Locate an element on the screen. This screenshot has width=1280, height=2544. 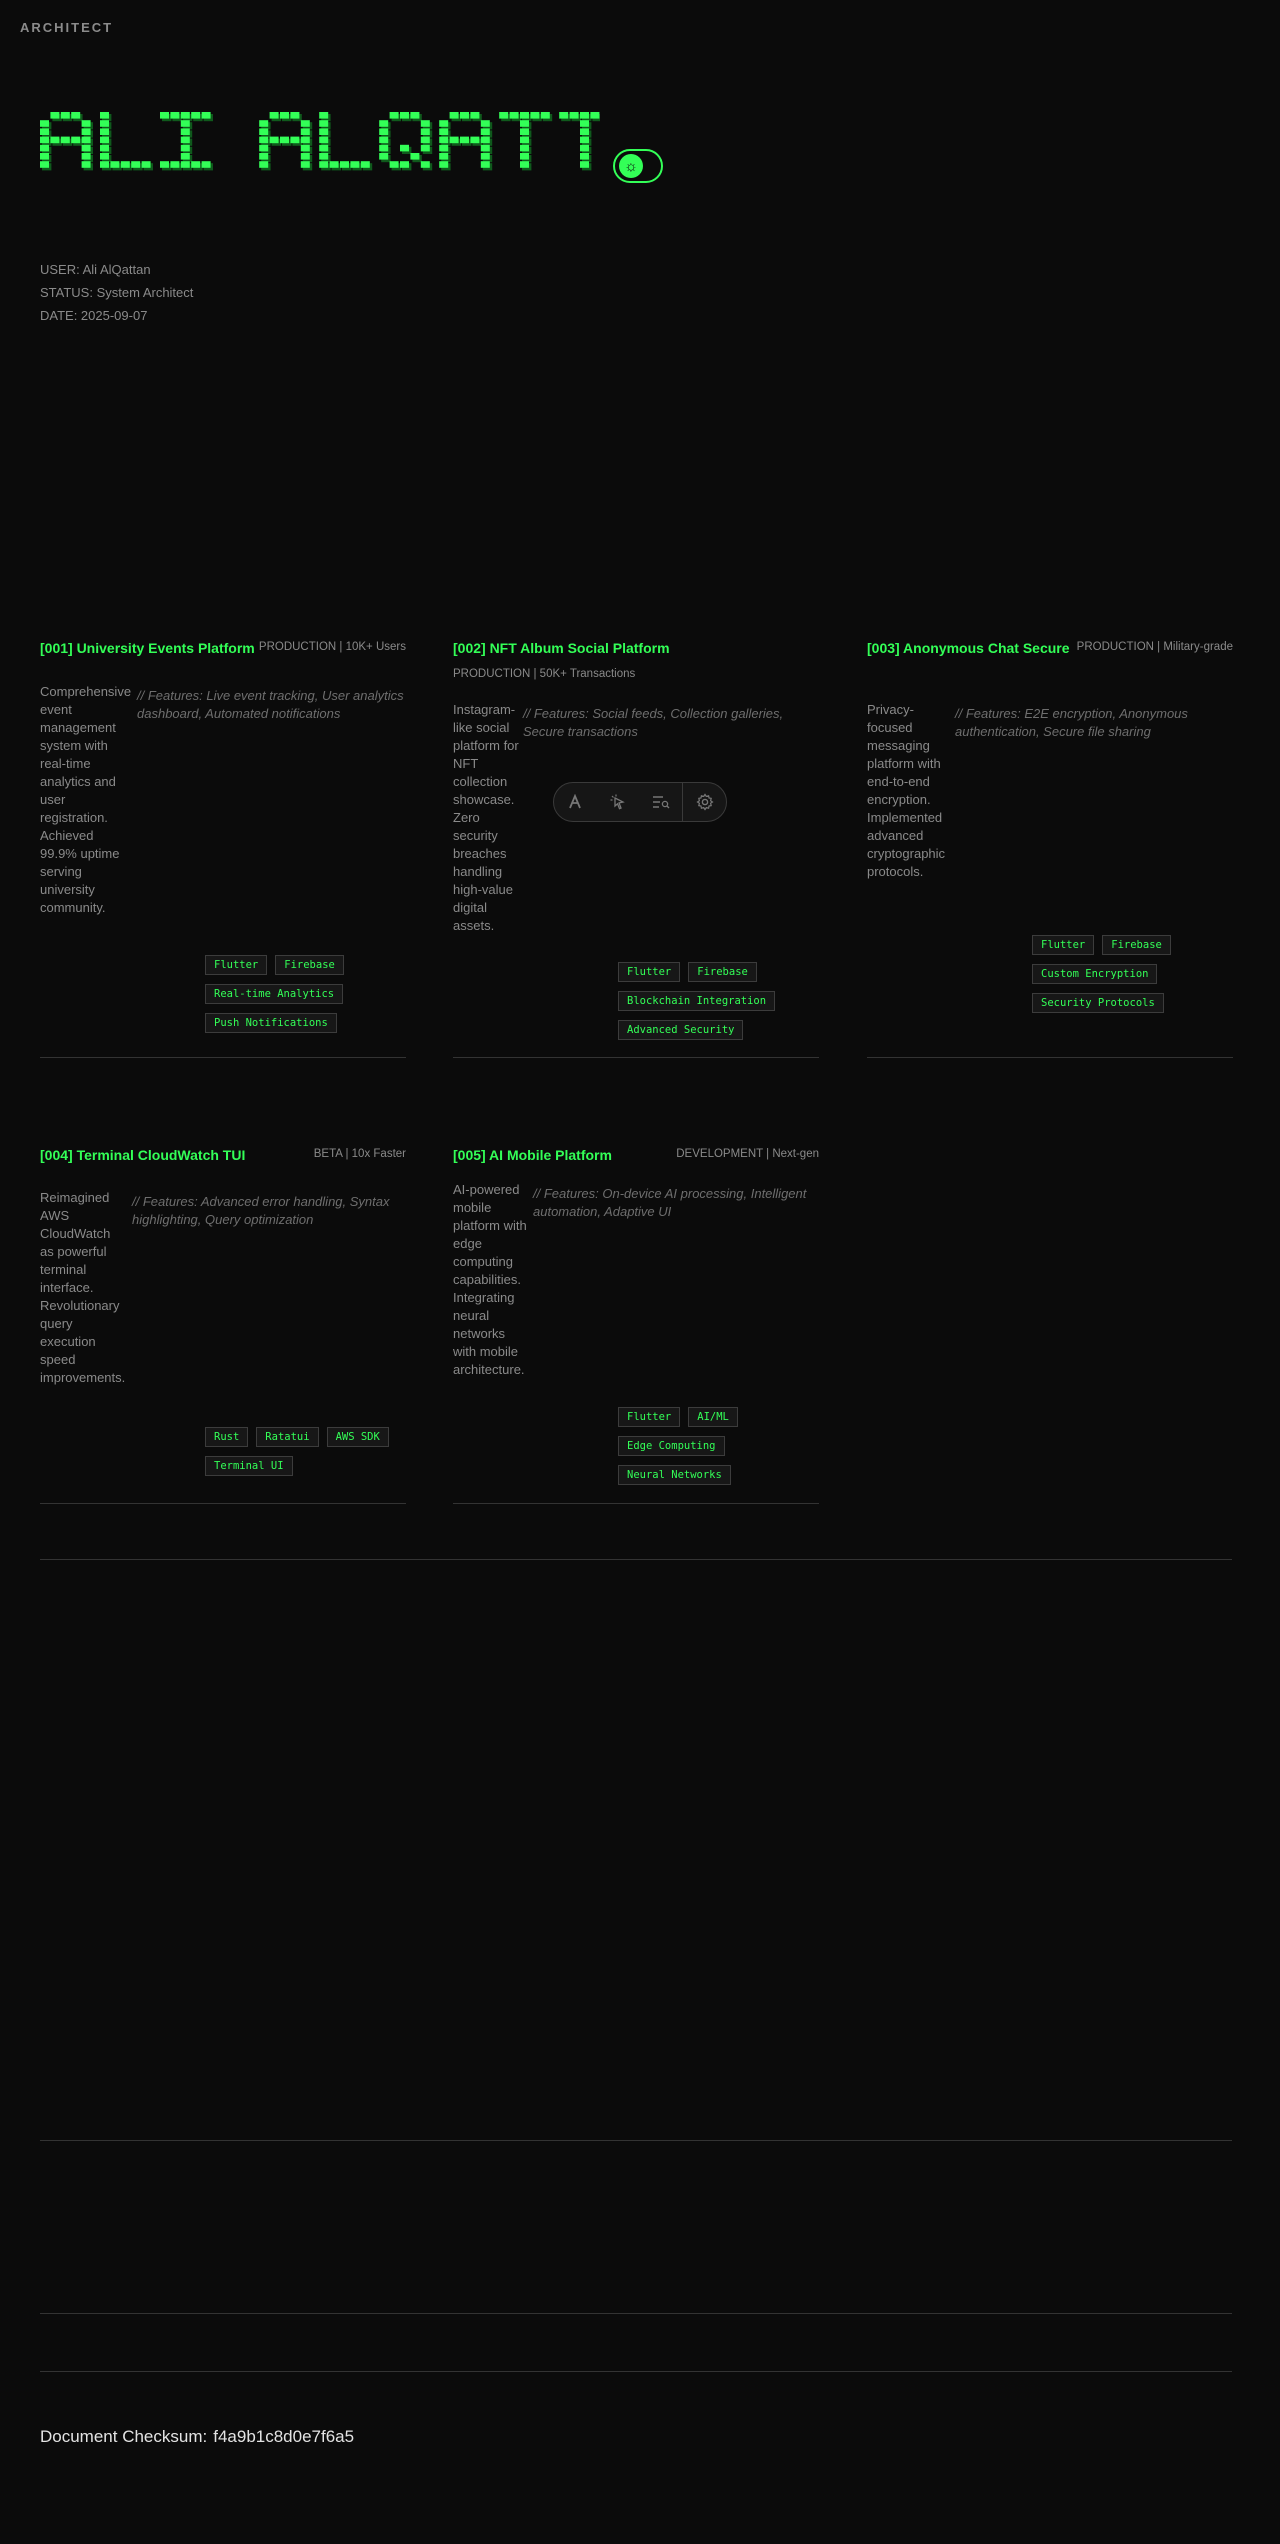
tag: AI/ML is located at coordinates (713, 1417).